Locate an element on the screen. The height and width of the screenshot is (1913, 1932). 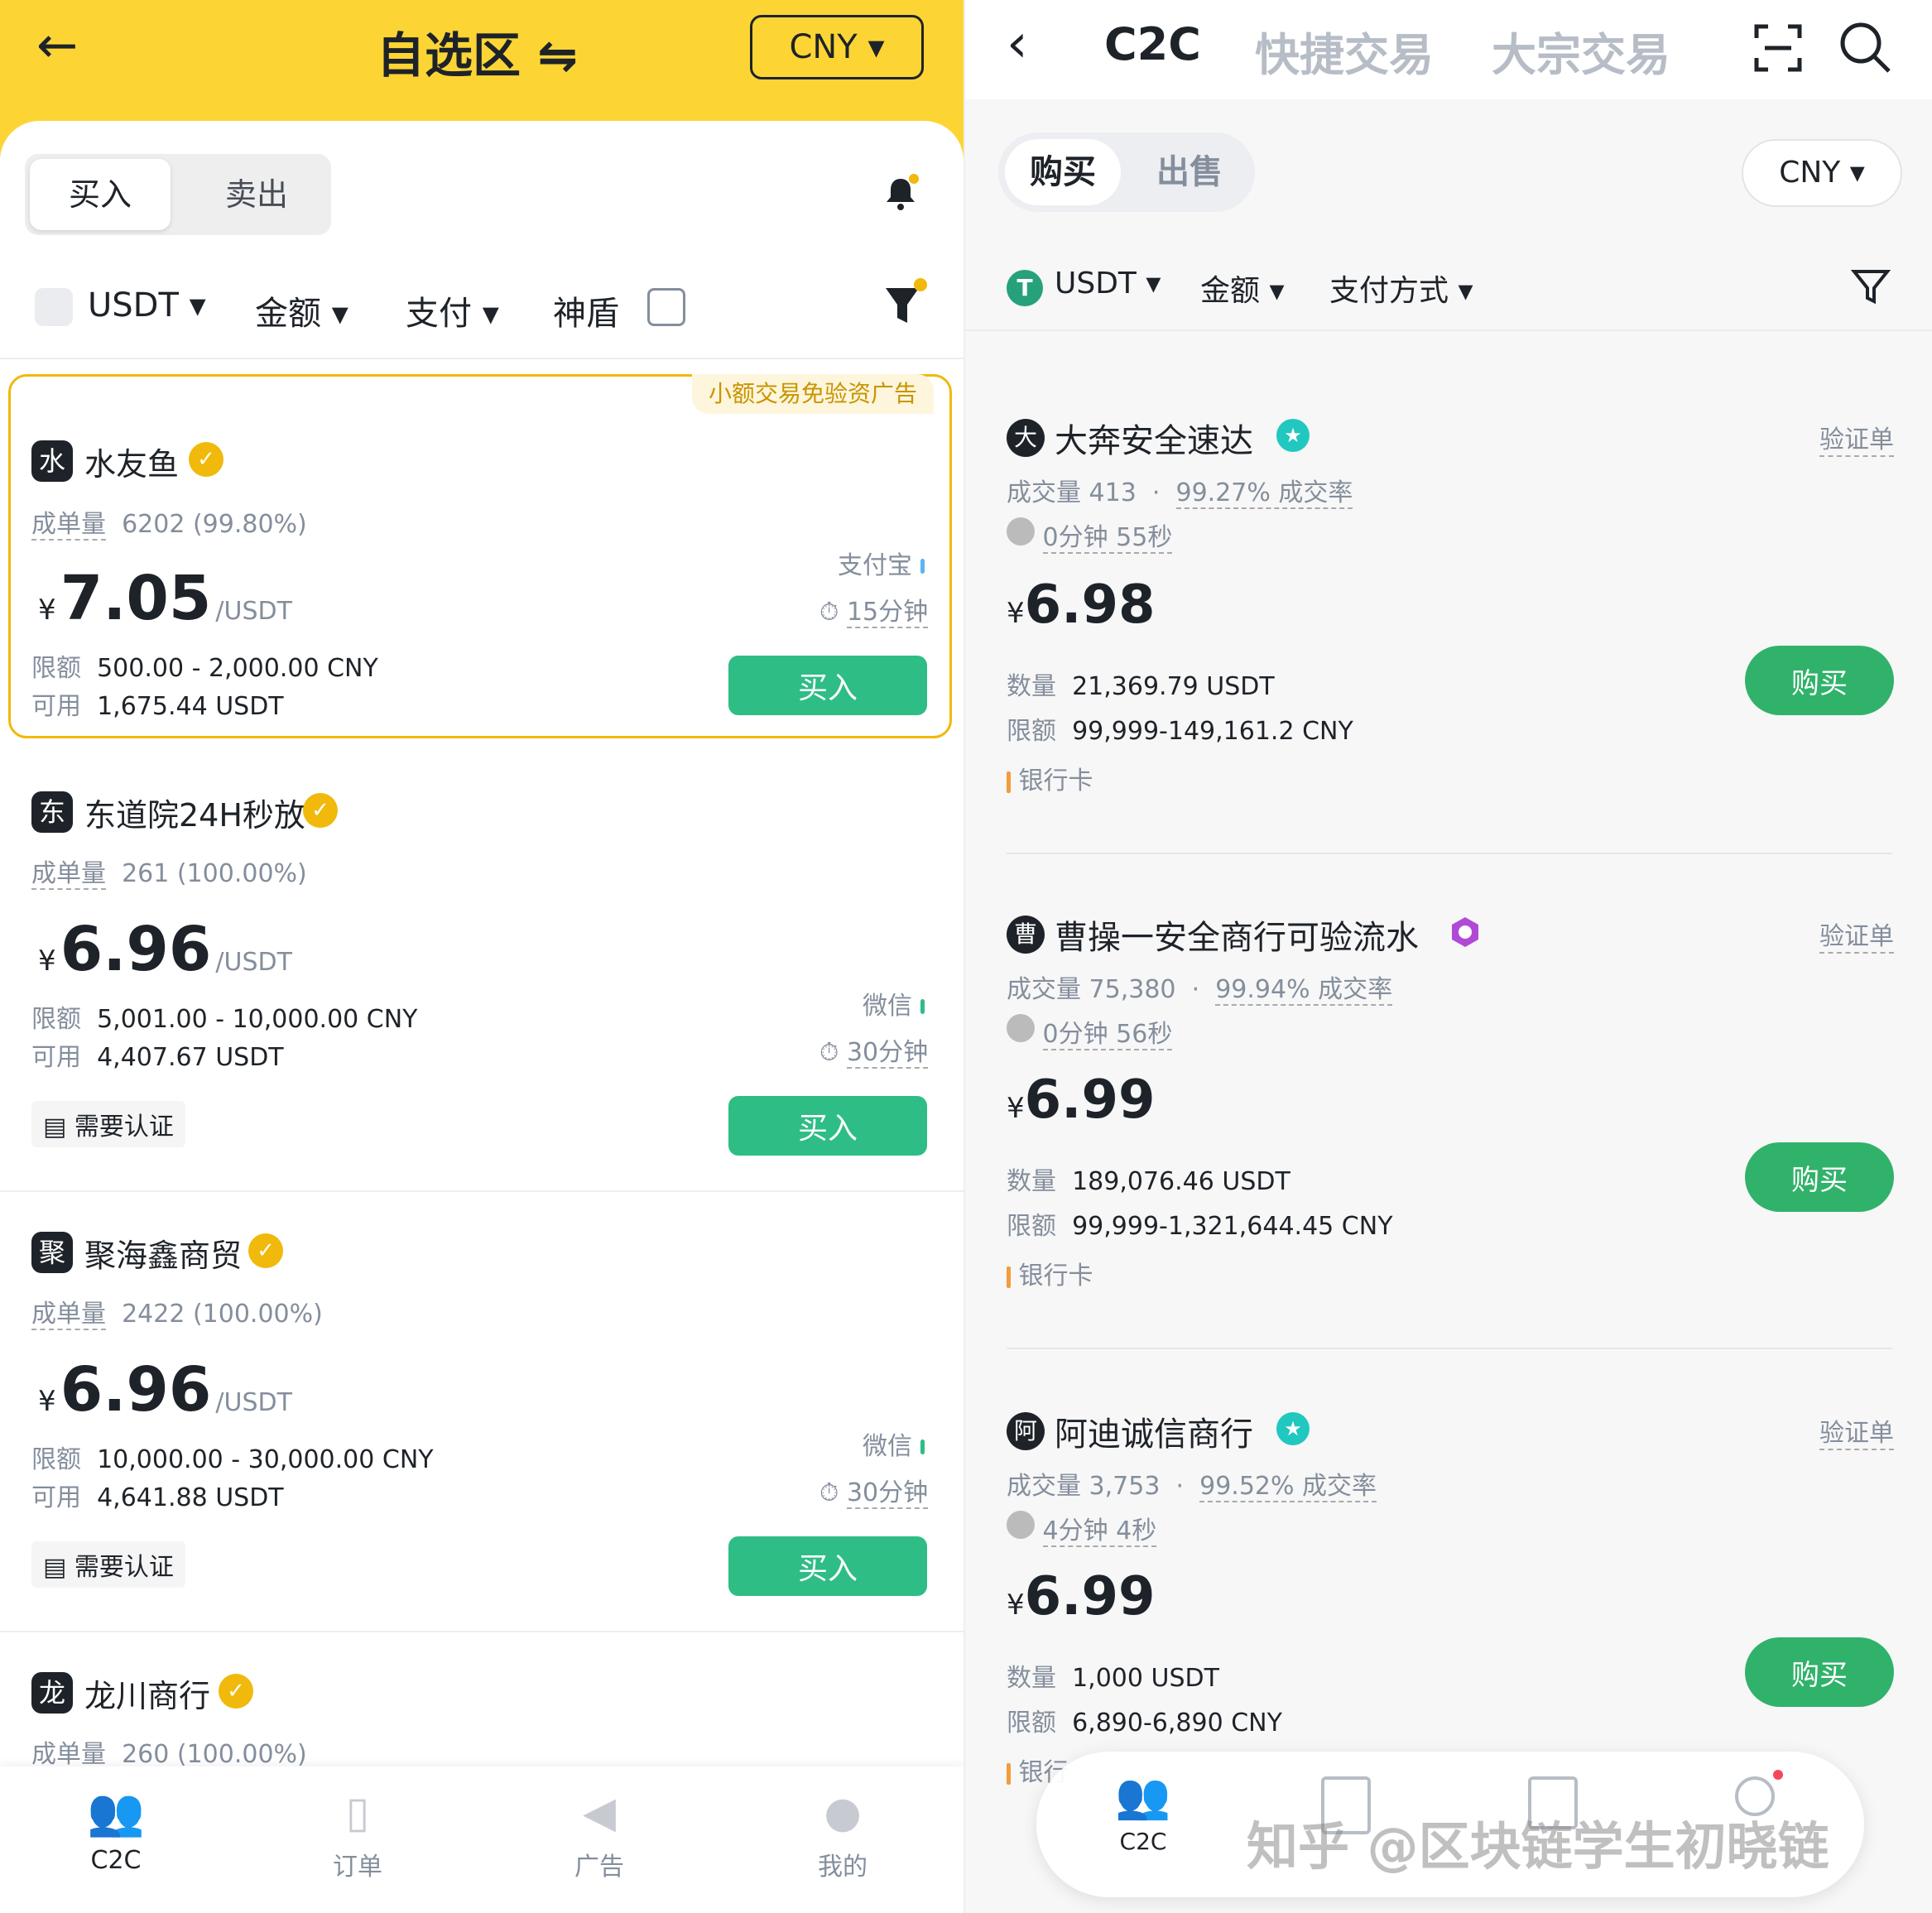
scan-icon is located at coordinates (1778, 48).